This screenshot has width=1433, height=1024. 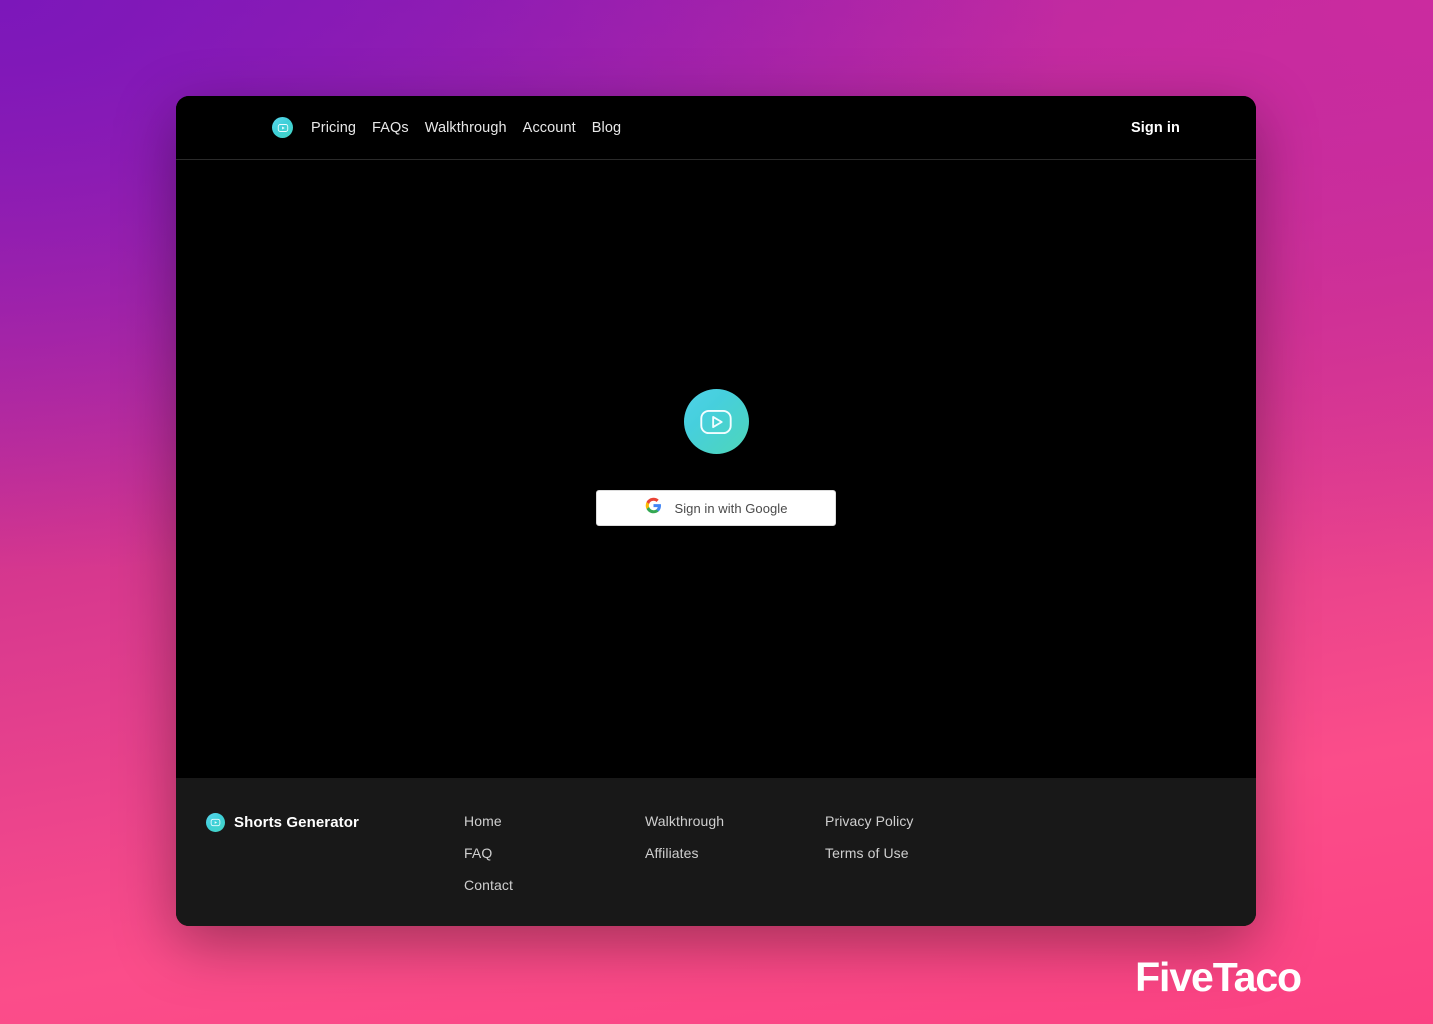 I want to click on nav-link-blog: Blog, so click(x=606, y=128).